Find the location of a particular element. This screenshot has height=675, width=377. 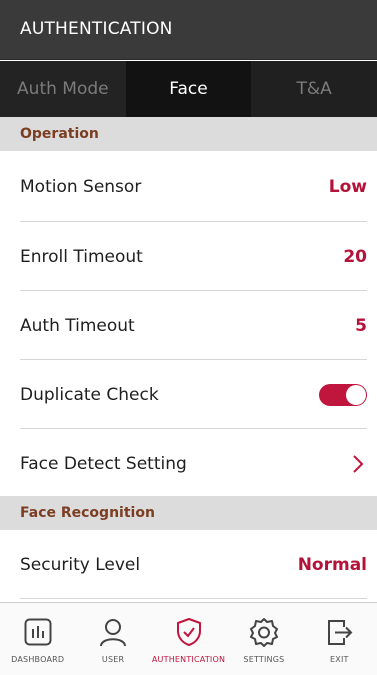

duplicate-check-row: Duplicate Check is located at coordinates (188, 394).